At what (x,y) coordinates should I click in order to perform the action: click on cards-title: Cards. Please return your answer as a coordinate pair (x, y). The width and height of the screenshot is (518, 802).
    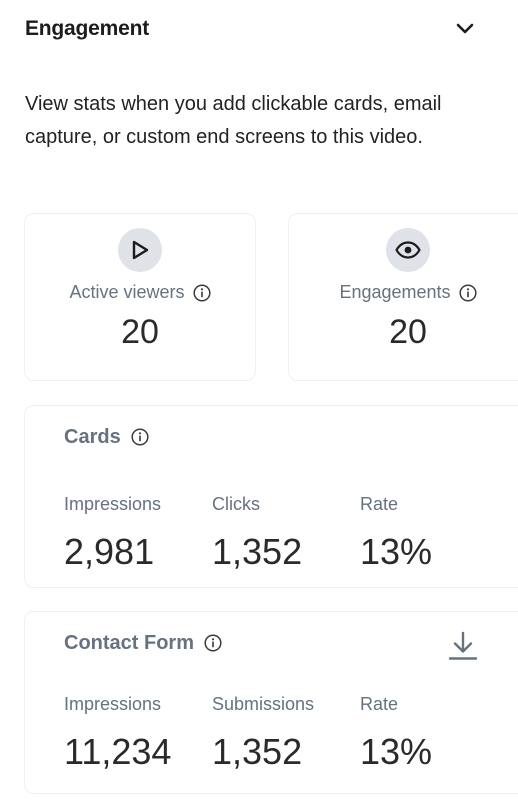
    Looking at the image, I should click on (92, 436).